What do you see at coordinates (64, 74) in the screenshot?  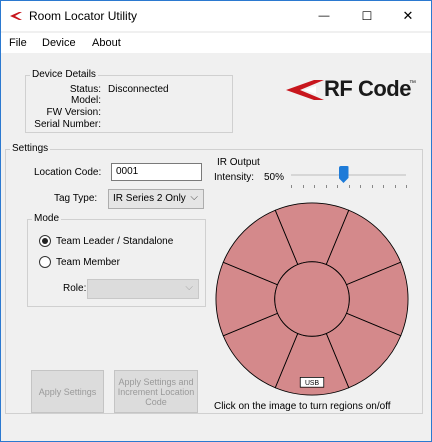 I see `device-details-label: Device Details` at bounding box center [64, 74].